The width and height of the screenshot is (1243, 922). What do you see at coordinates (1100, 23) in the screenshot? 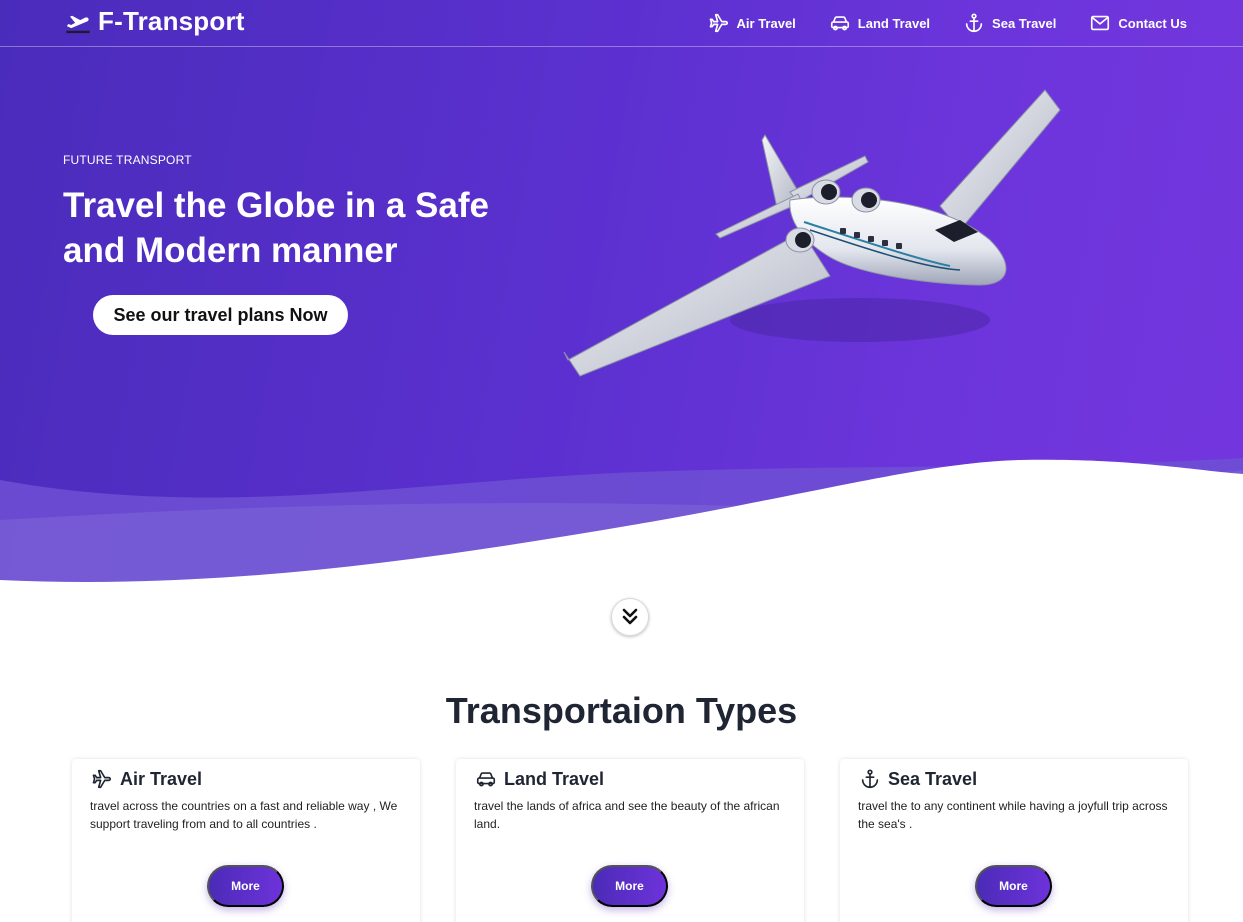
I see `envelope-icon` at bounding box center [1100, 23].